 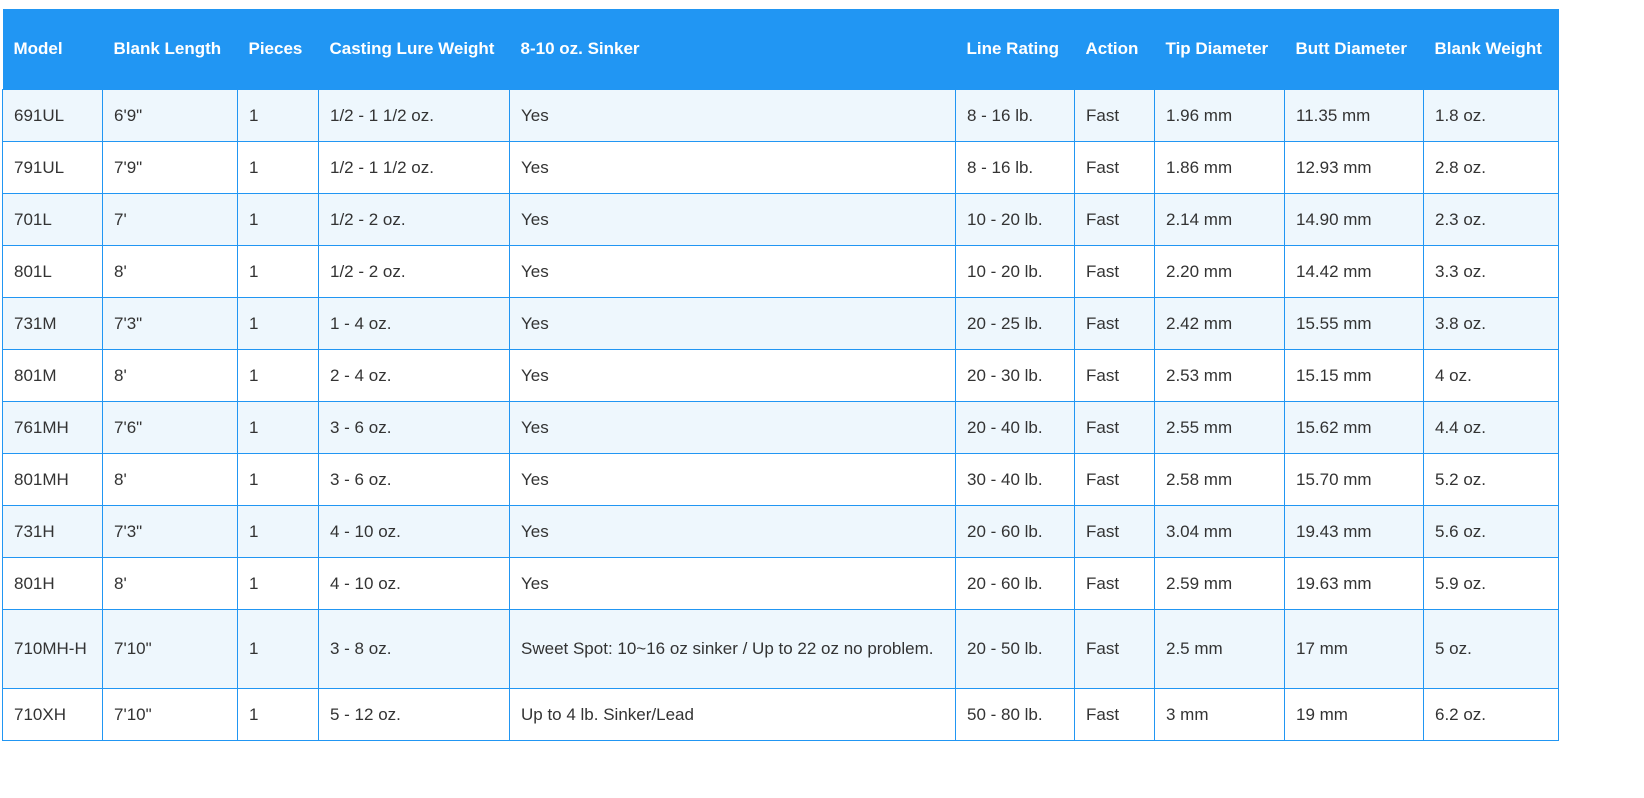 What do you see at coordinates (1354, 583) in the screenshot?
I see `cell-butt-diameter: 19.63 mm` at bounding box center [1354, 583].